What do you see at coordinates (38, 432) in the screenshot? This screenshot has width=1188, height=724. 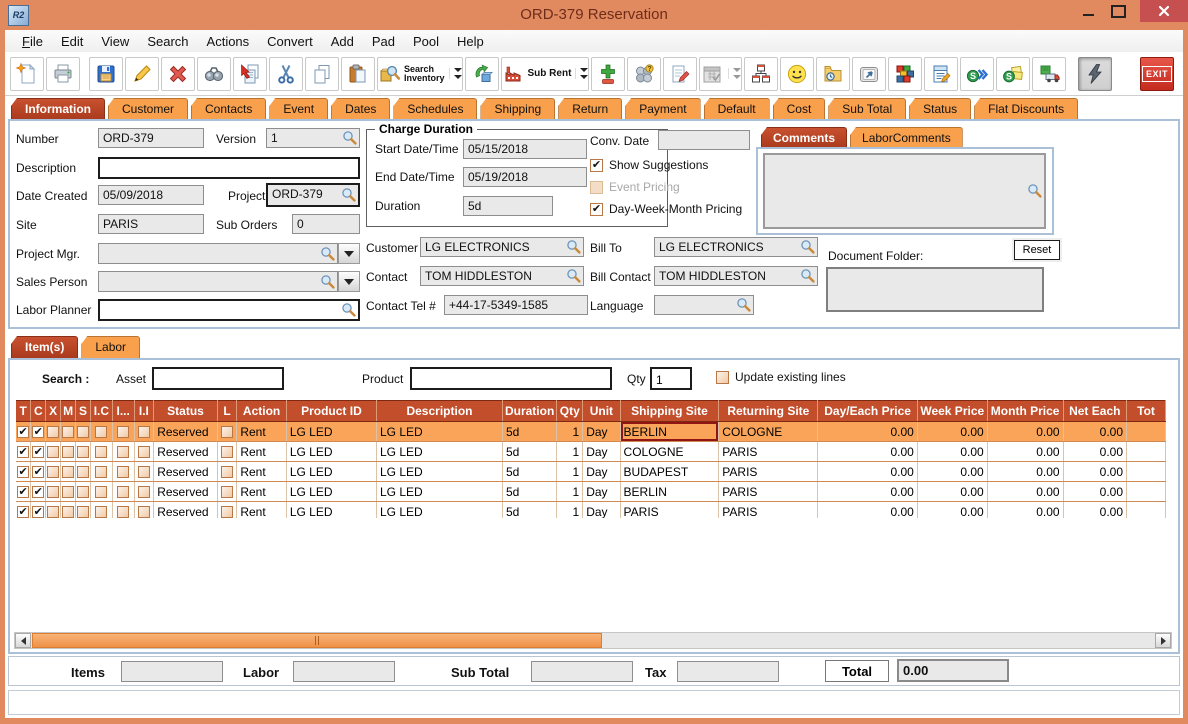 I see `c-row-checkbox` at bounding box center [38, 432].